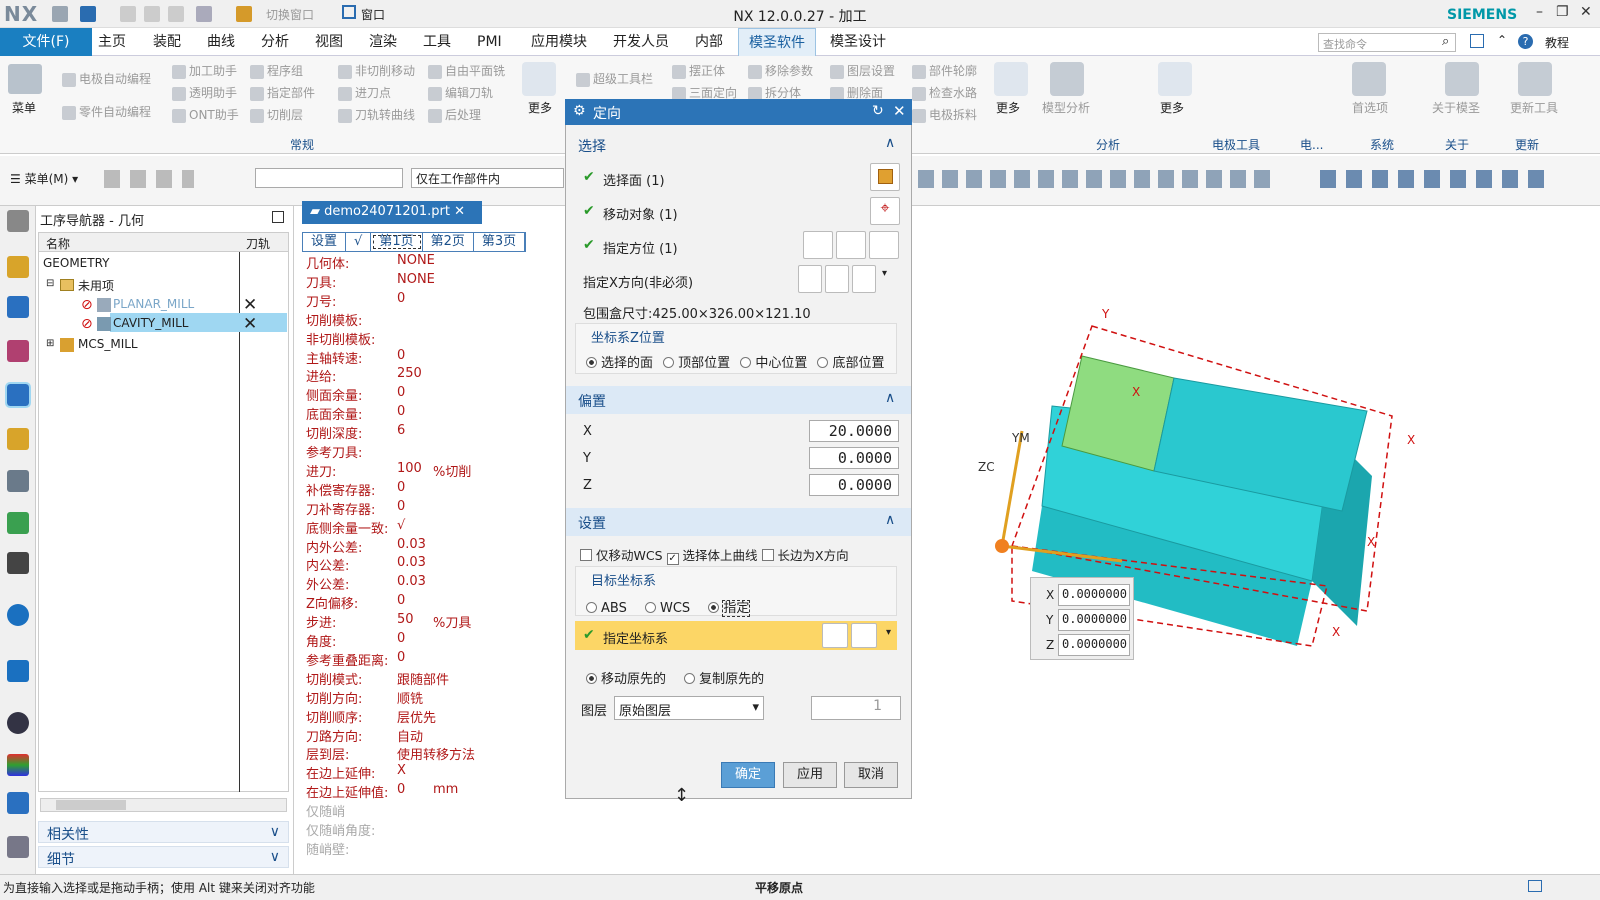 The image size is (1600, 900). I want to click on tab-pmi: PMI, so click(489, 42).